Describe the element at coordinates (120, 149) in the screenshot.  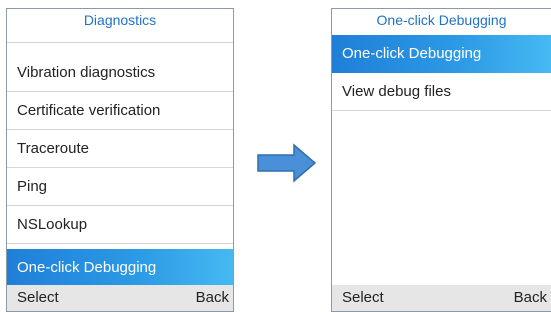
I see `menu-item-traceroute: Traceroute` at that location.